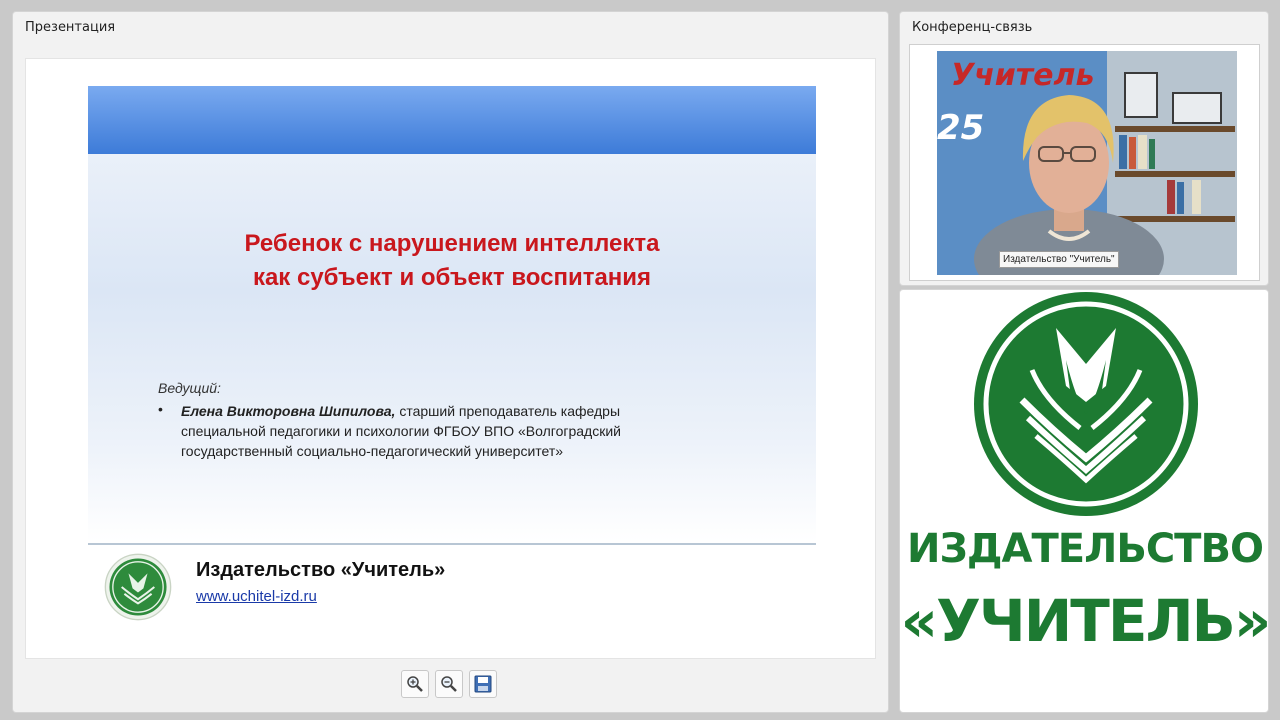  What do you see at coordinates (189, 388) in the screenshot?
I see `presenter-label: Ведущий:` at bounding box center [189, 388].